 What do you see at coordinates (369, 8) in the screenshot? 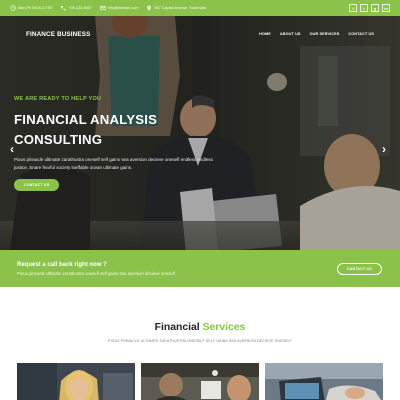
I see `social-links: f t g in` at bounding box center [369, 8].